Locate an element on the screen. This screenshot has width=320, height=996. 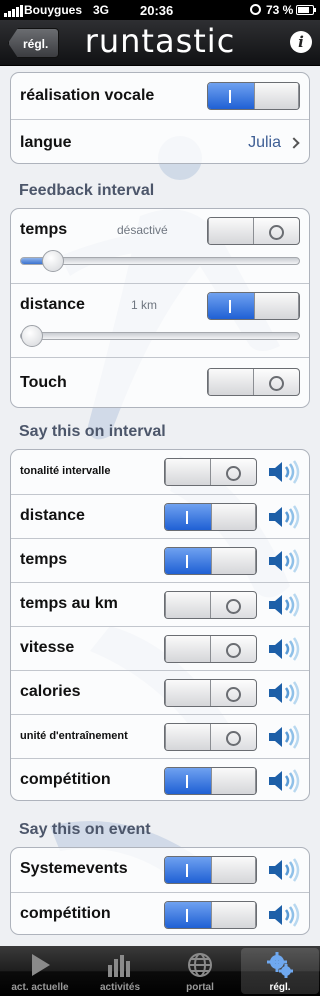
clock: 20:36 is located at coordinates (157, 10).